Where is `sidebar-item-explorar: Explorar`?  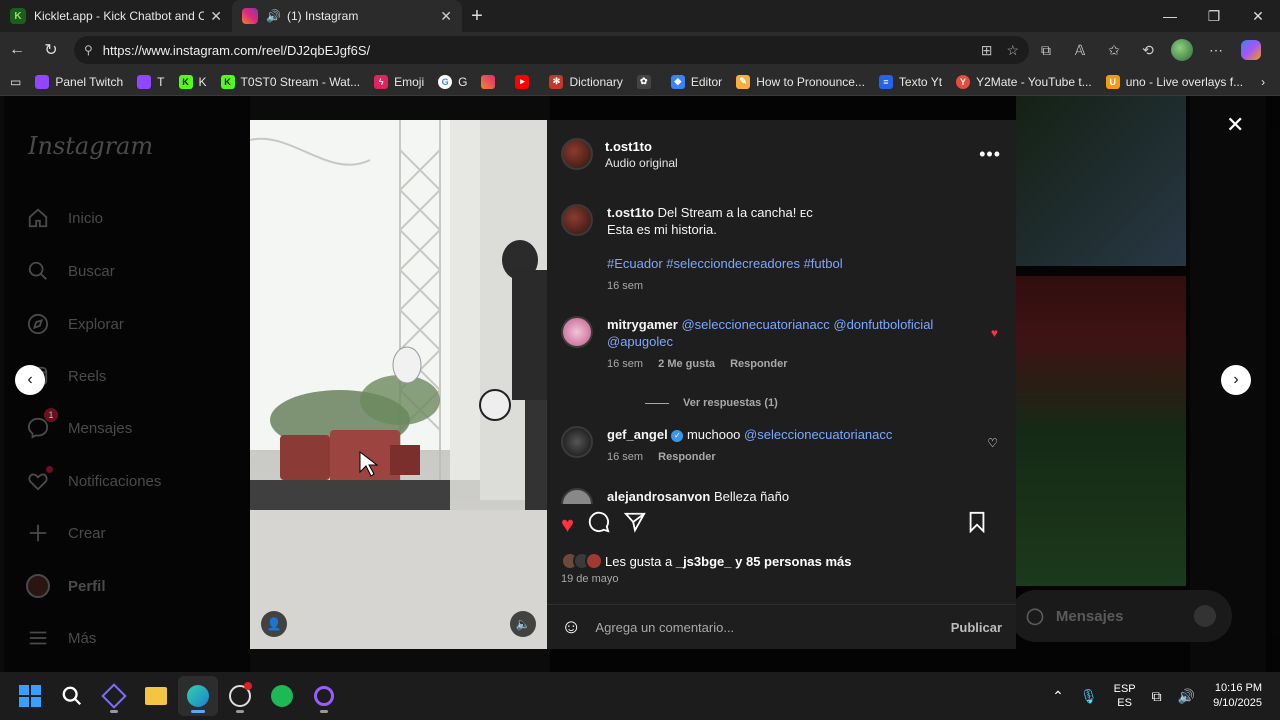
sidebar-item-explorar: Explorar is located at coordinates (75, 324).